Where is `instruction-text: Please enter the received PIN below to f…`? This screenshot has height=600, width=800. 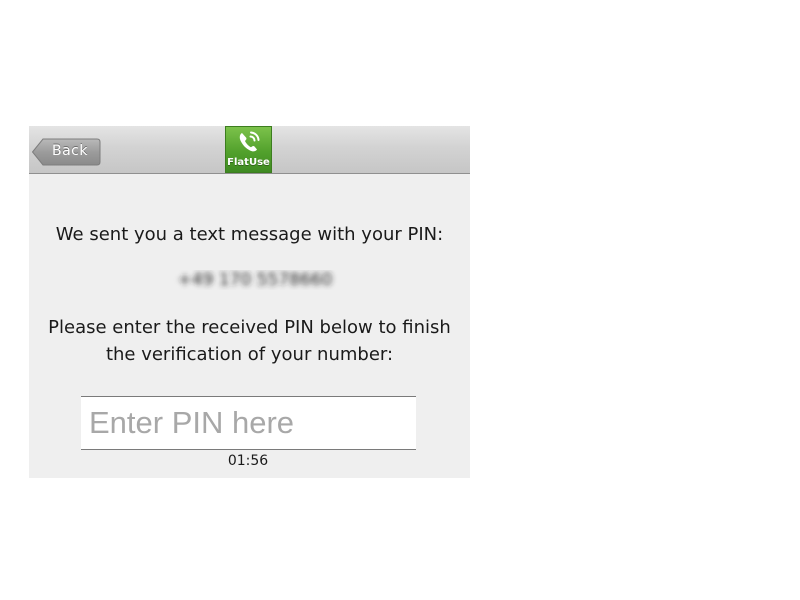 instruction-text: Please enter the received PIN below to f… is located at coordinates (249, 341).